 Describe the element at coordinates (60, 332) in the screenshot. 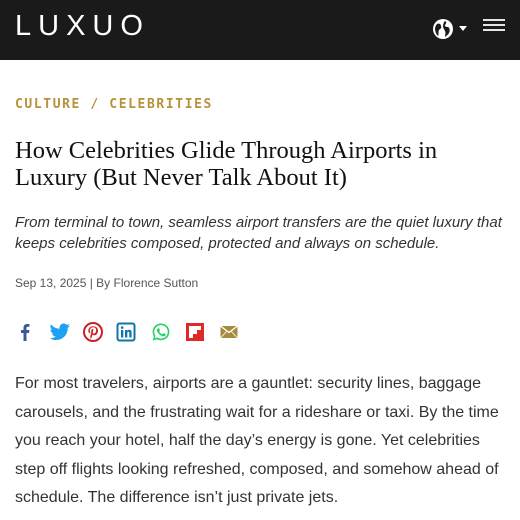

I see `twitter-icon` at that location.